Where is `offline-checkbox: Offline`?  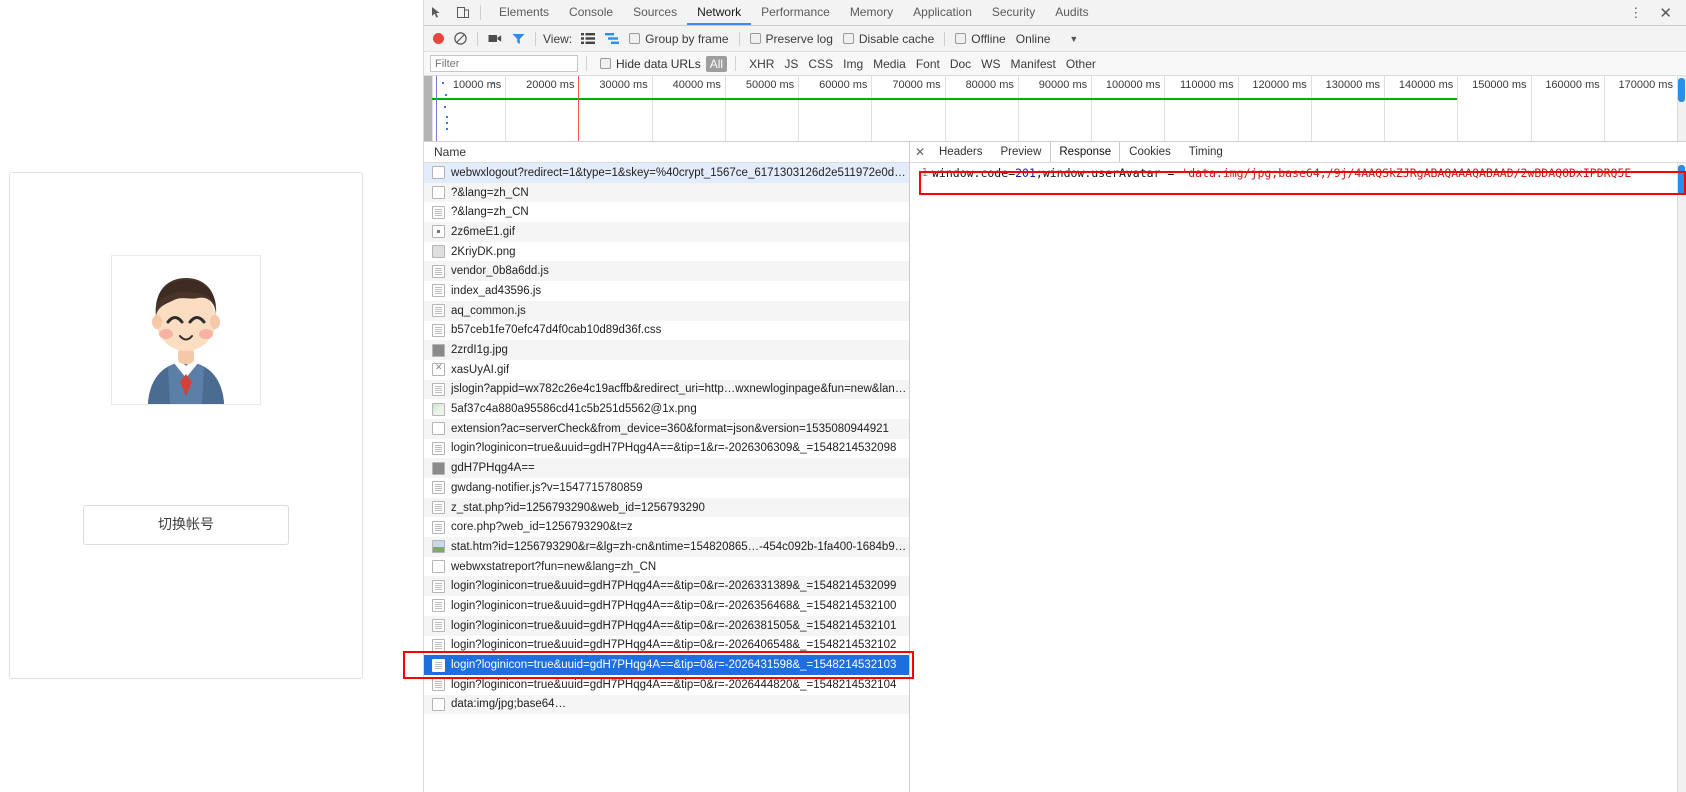 offline-checkbox: Offline is located at coordinates (980, 39).